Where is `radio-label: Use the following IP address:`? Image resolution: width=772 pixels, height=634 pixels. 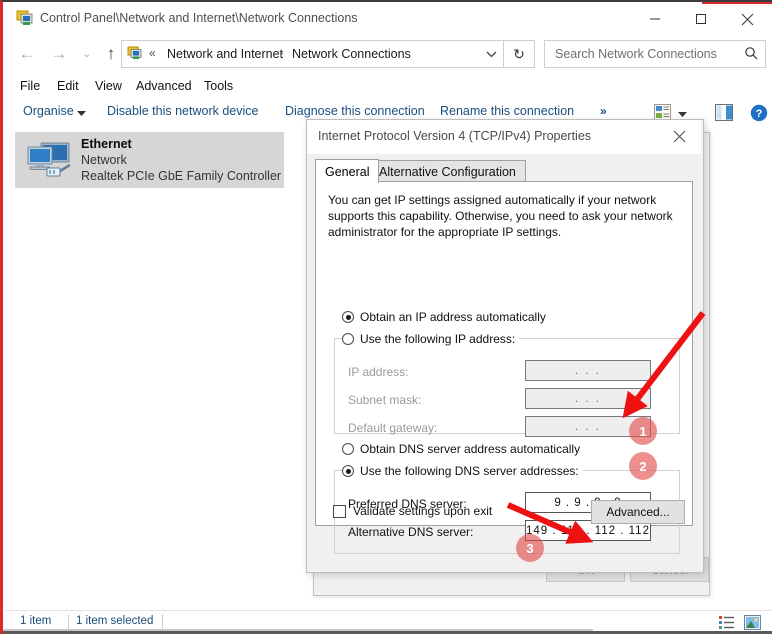
radio-label: Use the following IP address: is located at coordinates (438, 339).